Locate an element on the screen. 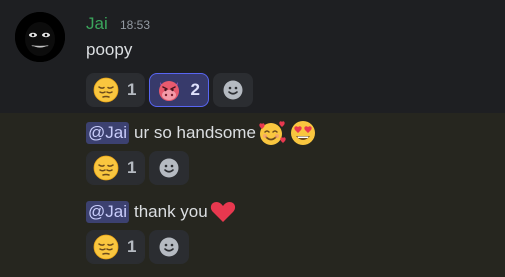 This screenshot has width=505, height=277. username: Jai is located at coordinates (97, 24).